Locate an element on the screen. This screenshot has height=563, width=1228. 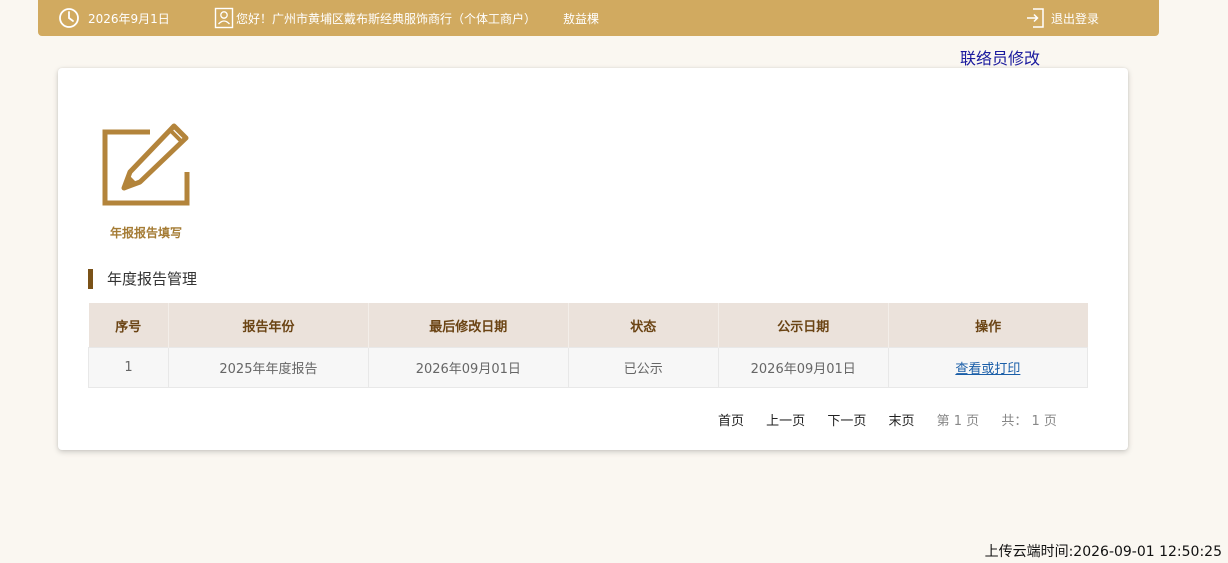
table-header-row: 序号 报告年份 最后修改日期 状态 公示日期 操作 is located at coordinates (588, 325).